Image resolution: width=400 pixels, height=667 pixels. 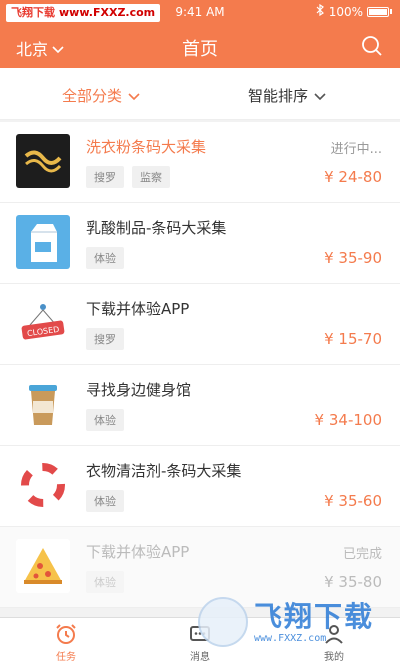 I want to click on page-title: 首页, so click(x=200, y=49).